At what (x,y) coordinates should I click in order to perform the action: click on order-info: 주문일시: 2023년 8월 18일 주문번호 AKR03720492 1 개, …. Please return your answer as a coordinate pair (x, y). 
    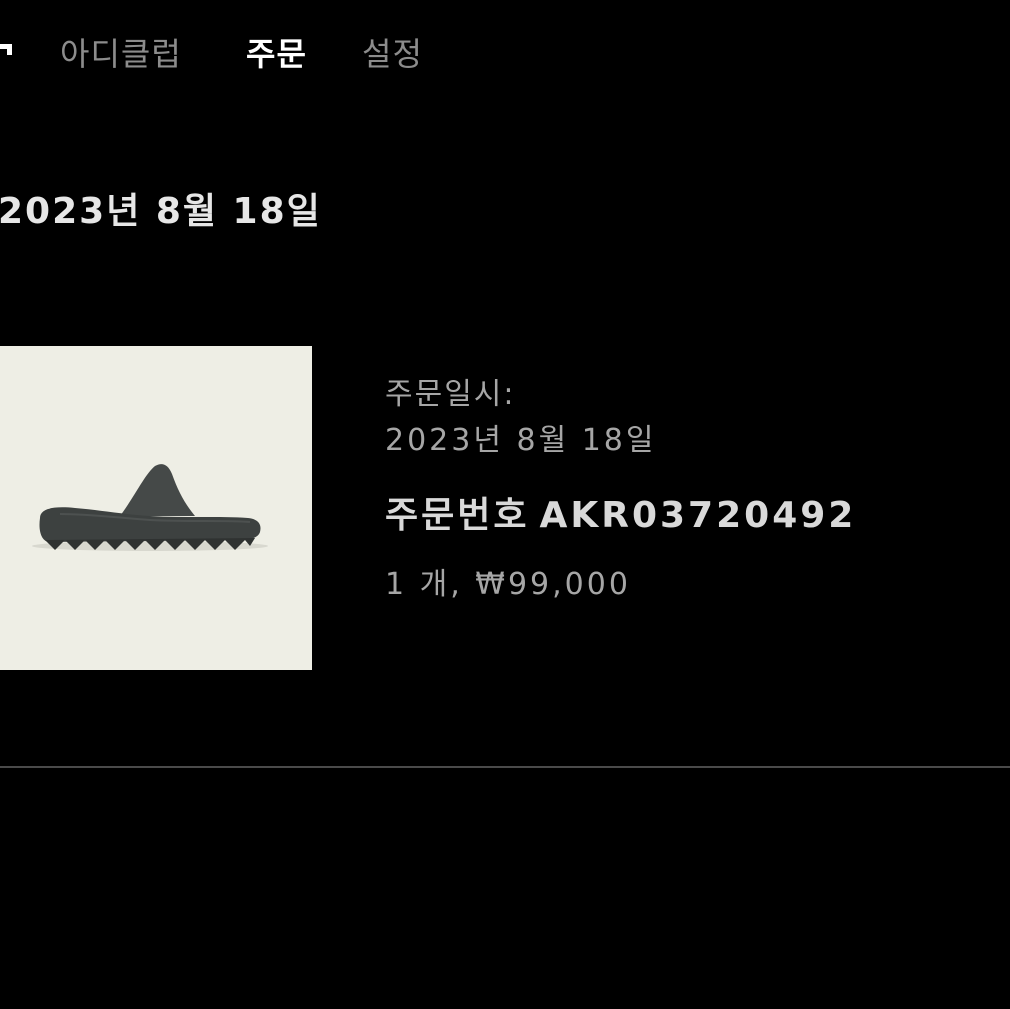
    Looking at the image, I should click on (685, 490).